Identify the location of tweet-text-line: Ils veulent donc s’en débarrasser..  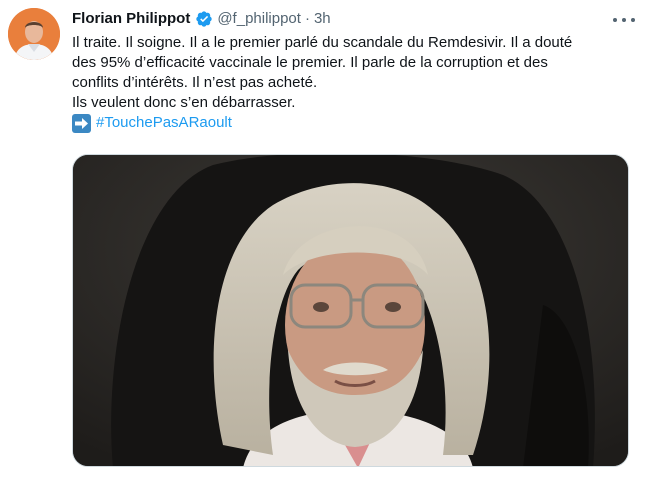
(184, 102).